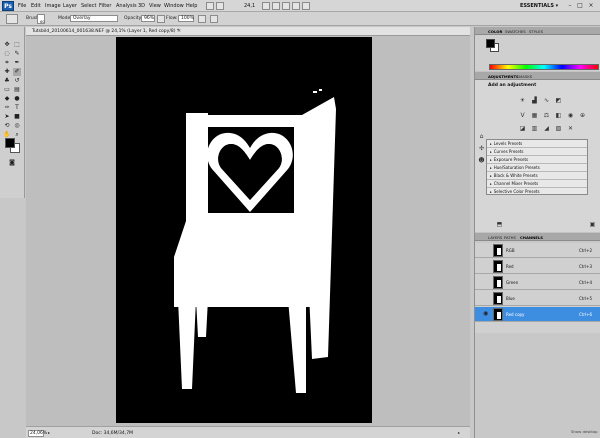 This screenshot has width=600, height=438. Describe the element at coordinates (570, 5) in the screenshot. I see `minimize-icon: –` at that location.